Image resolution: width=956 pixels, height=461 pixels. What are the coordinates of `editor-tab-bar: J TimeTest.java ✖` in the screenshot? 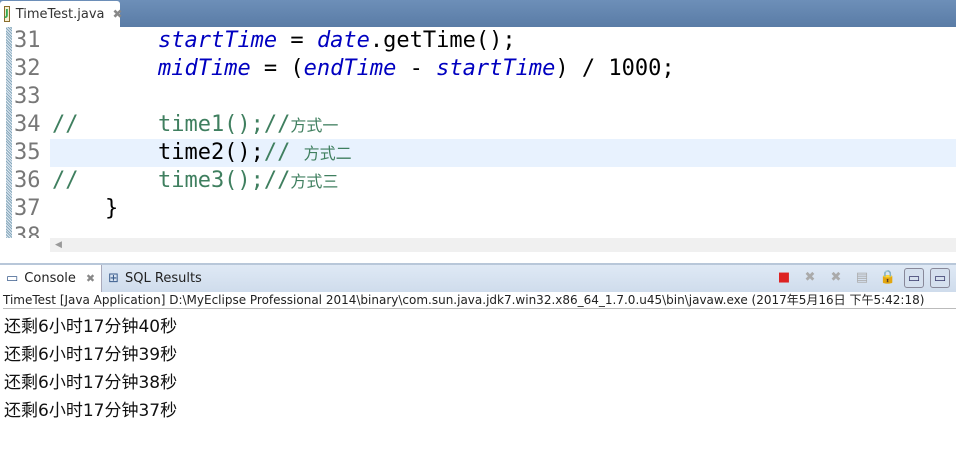 It's located at (478, 13).